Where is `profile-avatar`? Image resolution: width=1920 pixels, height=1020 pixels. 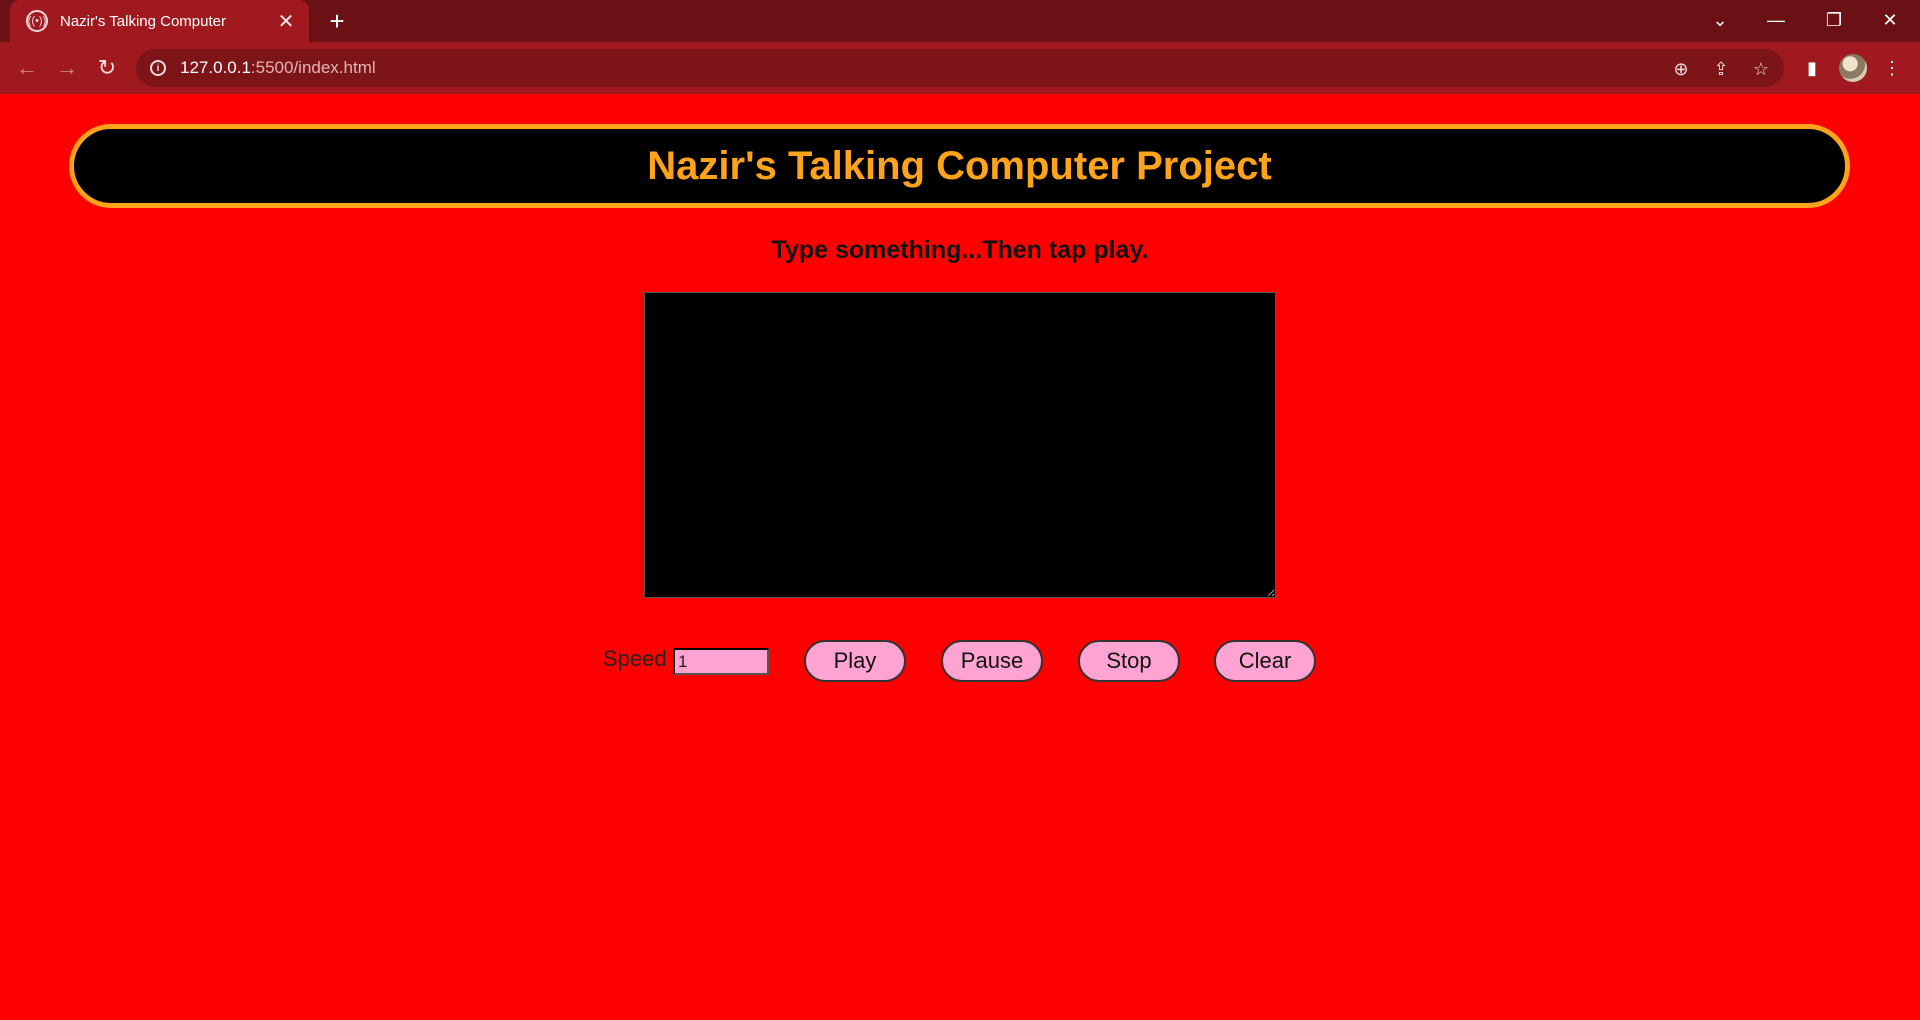 profile-avatar is located at coordinates (1853, 68).